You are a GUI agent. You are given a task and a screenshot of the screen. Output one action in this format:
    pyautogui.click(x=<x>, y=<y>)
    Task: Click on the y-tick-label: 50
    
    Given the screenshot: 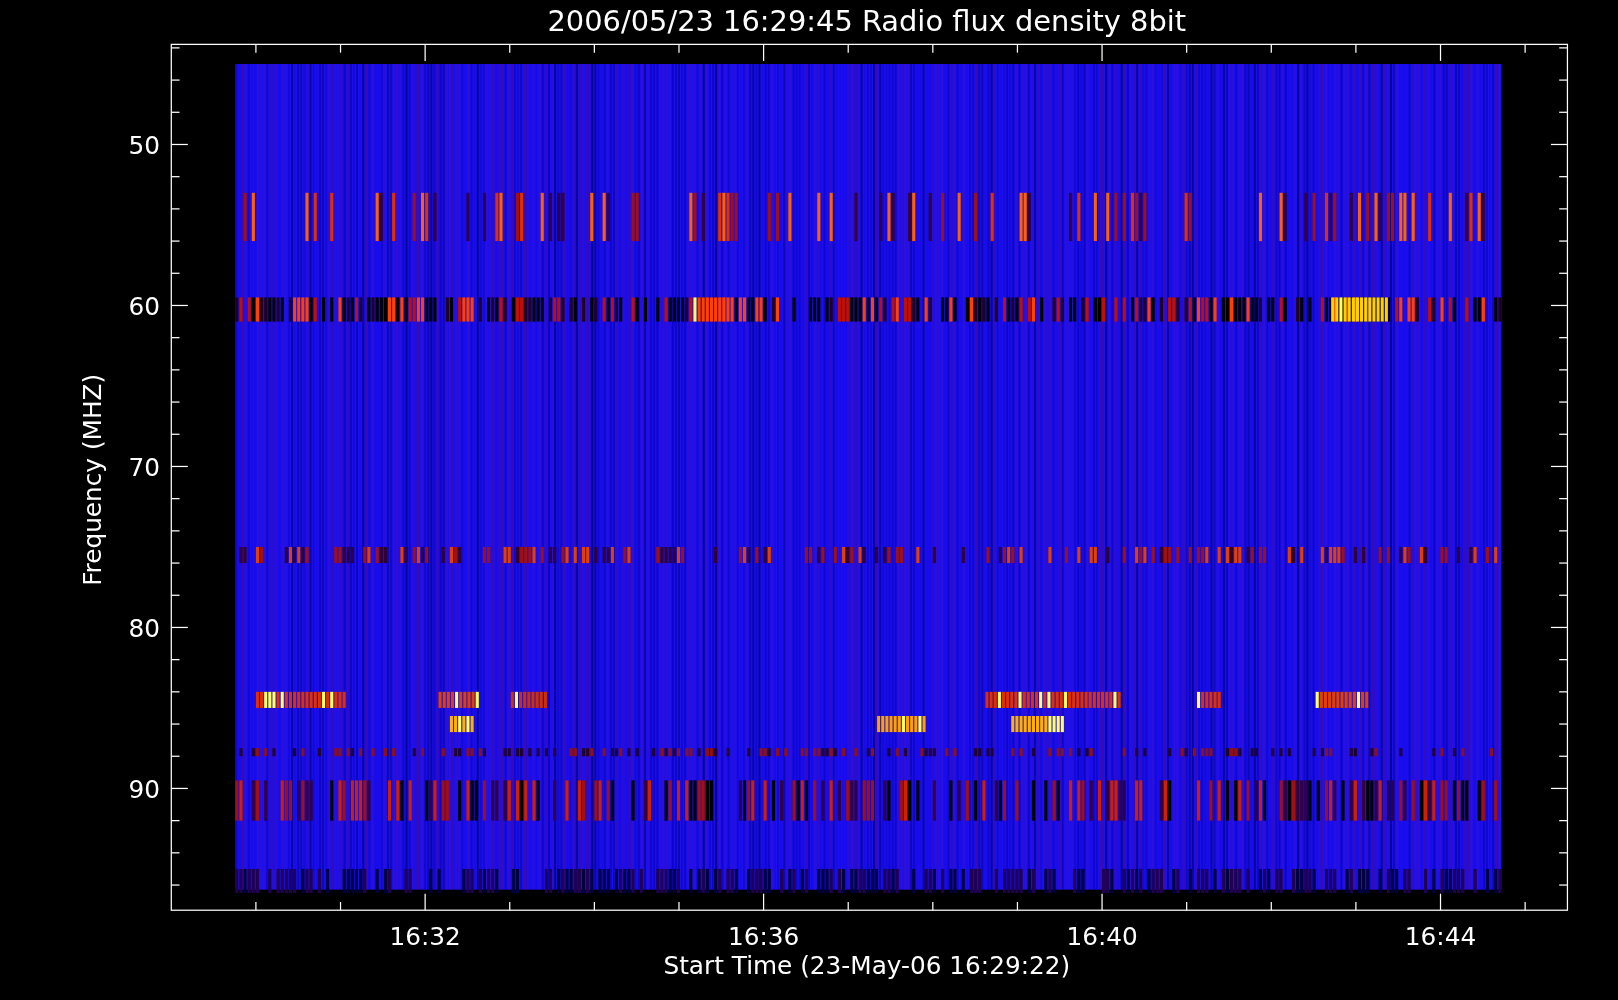 What is the action you would take?
    pyautogui.click(x=144, y=145)
    